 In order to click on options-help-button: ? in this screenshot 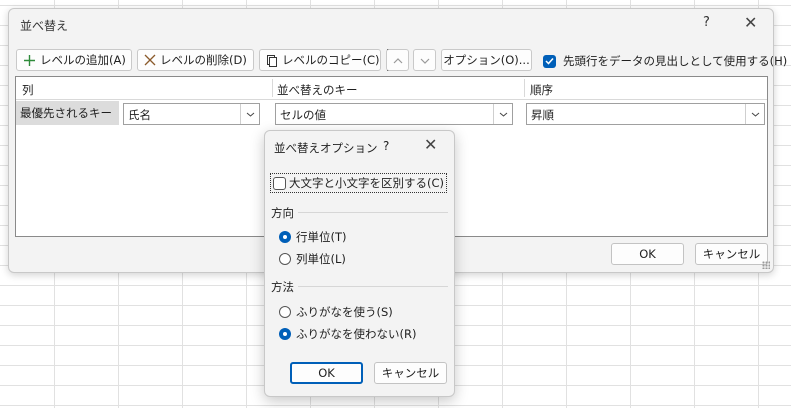, I will do `click(386, 146)`.